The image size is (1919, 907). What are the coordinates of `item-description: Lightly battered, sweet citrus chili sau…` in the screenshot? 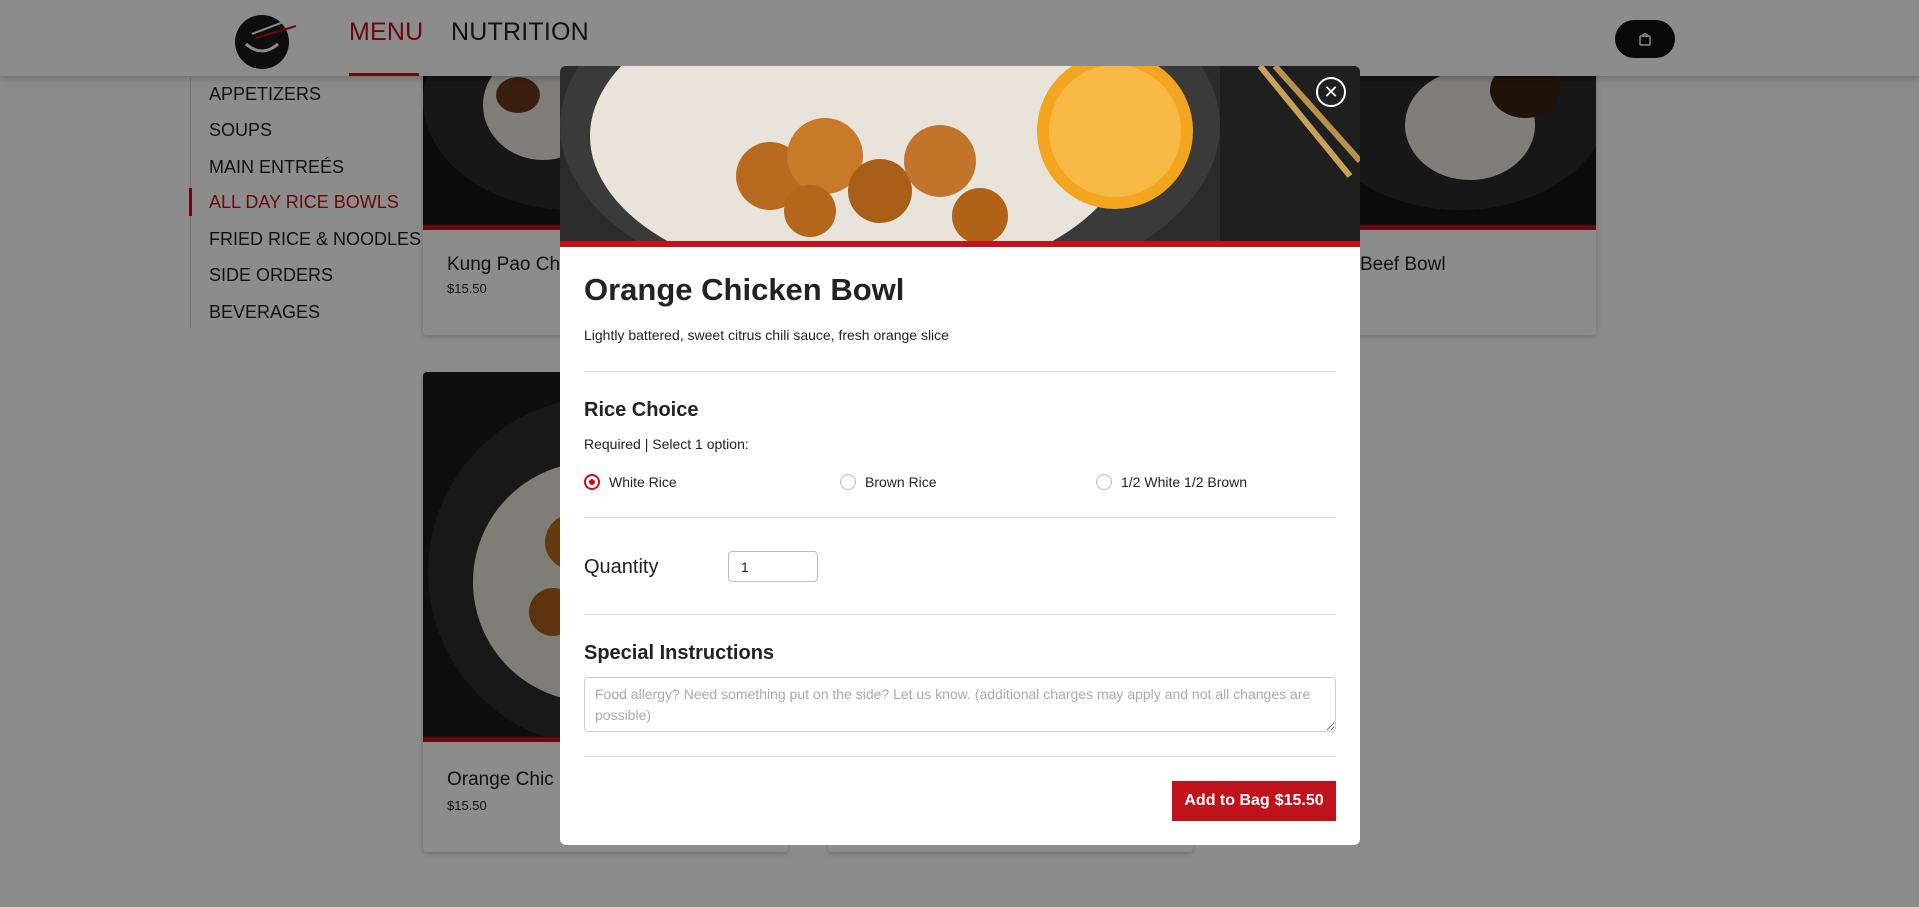 It's located at (766, 335).